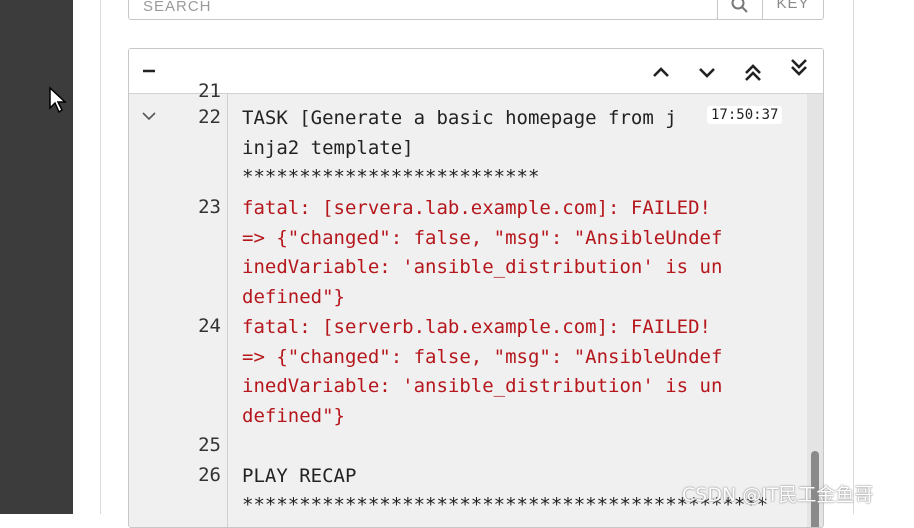 The width and height of the screenshot is (914, 528). Describe the element at coordinates (745, 115) in the screenshot. I see `timestamp-badge: 17:50:37` at that location.